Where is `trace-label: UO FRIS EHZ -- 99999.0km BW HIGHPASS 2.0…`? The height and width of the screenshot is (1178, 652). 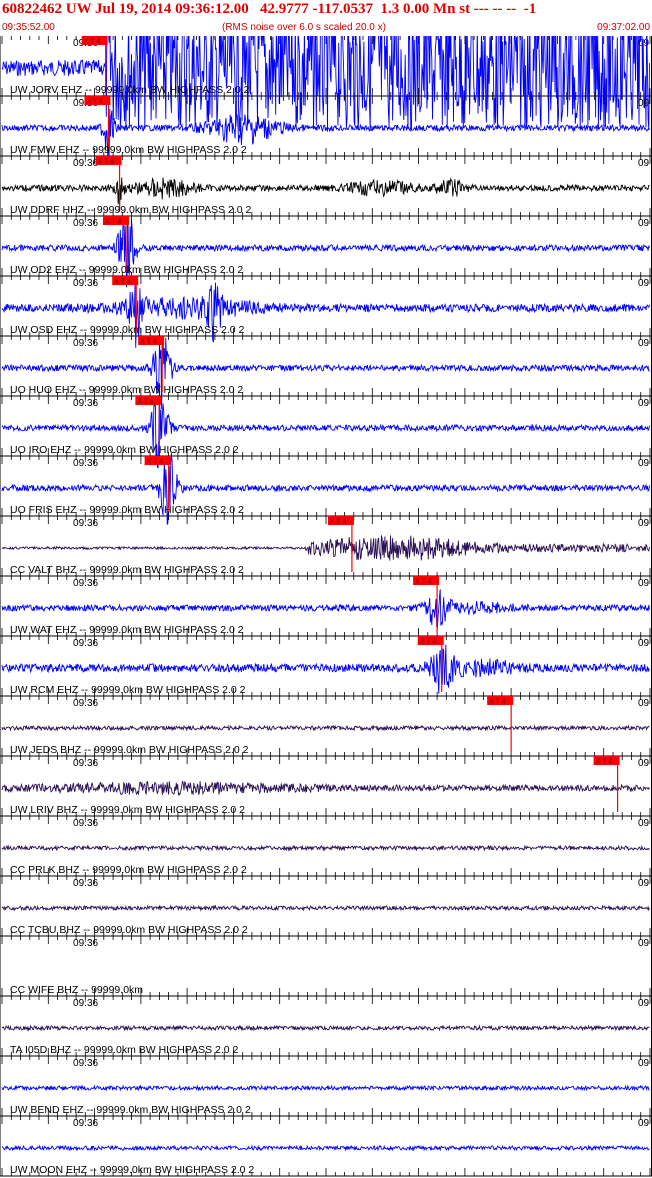
trace-label: UO FRIS EHZ -- 99999.0km BW HIGHPASS 2.0… is located at coordinates (127, 510).